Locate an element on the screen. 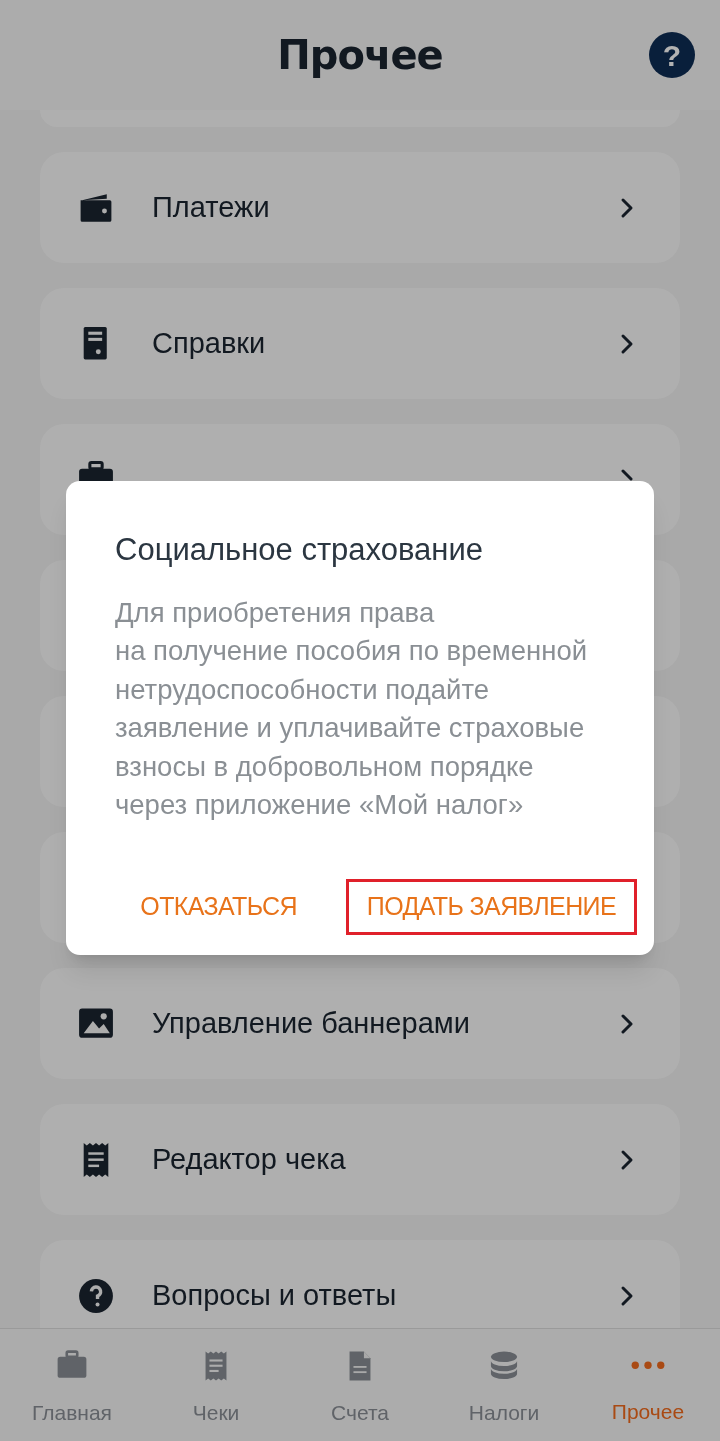 The height and width of the screenshot is (1441, 720). dialog-button: ОТКАЗАТЬСЯ is located at coordinates (218, 907).